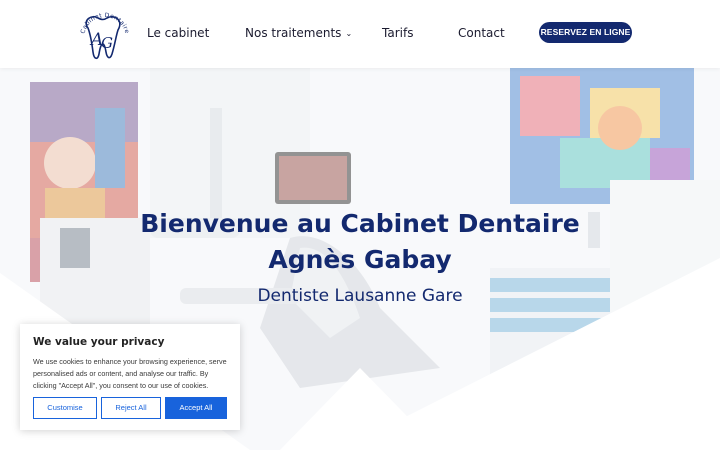  I want to click on nav-contact: Contact, so click(481, 33).